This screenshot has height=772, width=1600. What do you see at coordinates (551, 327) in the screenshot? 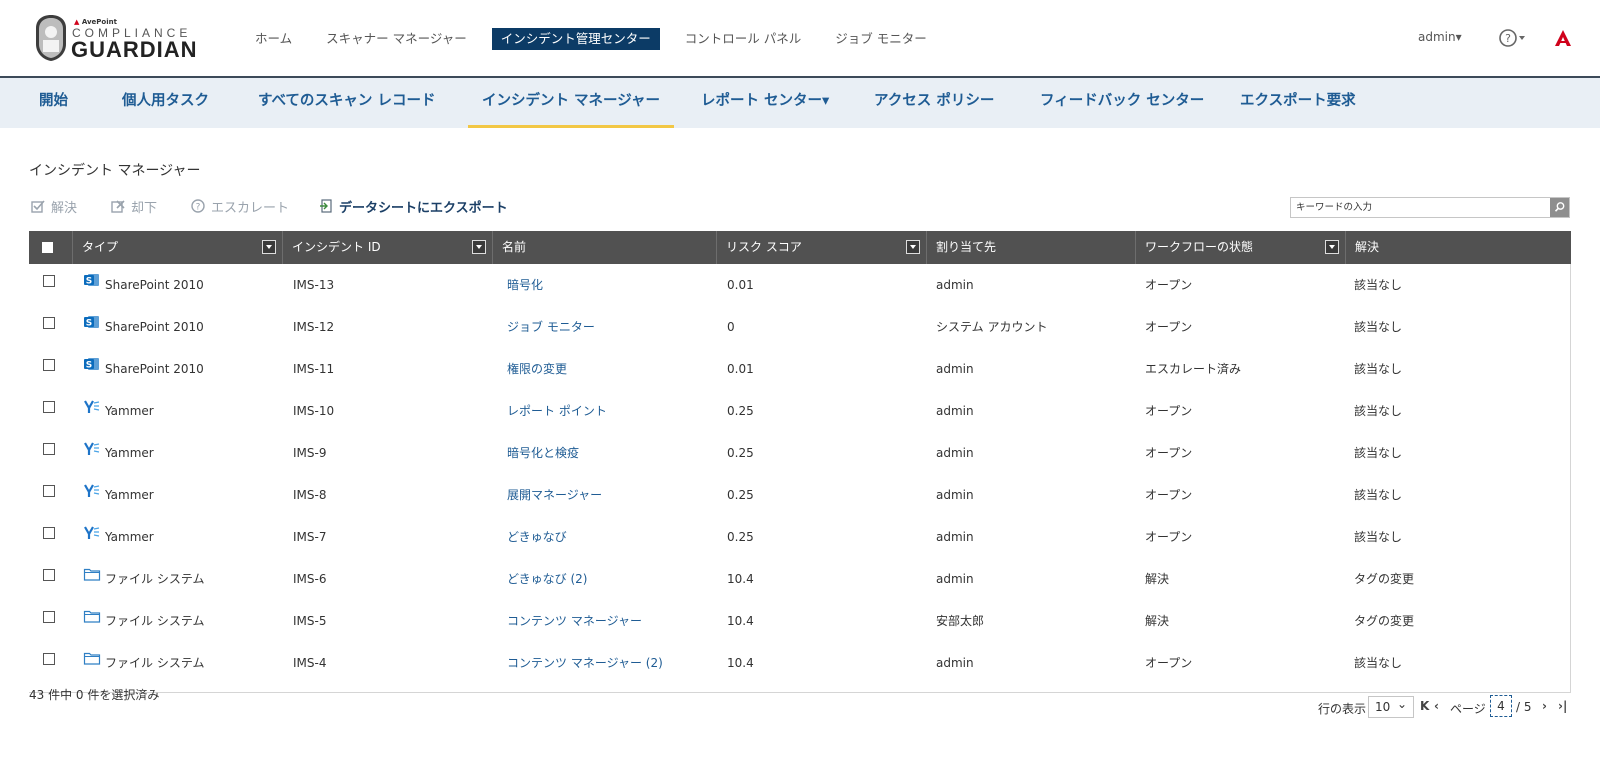
I see `cell-name-link: ジョブ モニター` at bounding box center [551, 327].